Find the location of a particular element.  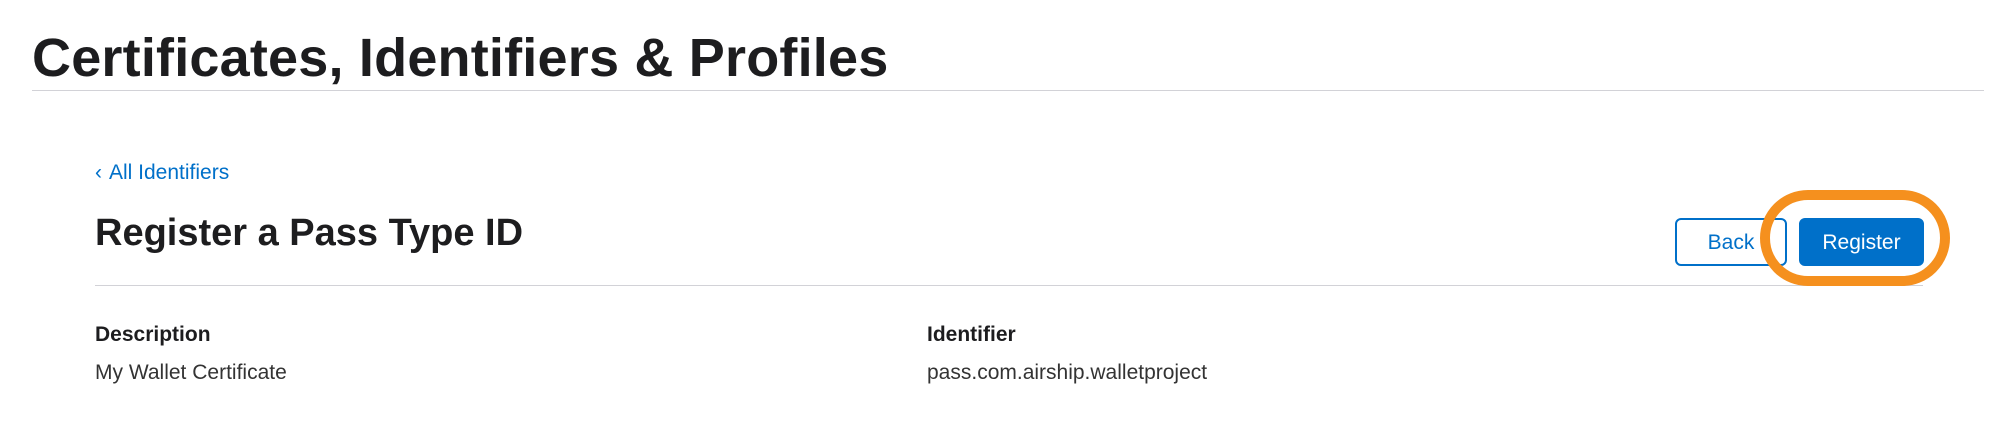

identifier-label: Identifier is located at coordinates (971, 334).